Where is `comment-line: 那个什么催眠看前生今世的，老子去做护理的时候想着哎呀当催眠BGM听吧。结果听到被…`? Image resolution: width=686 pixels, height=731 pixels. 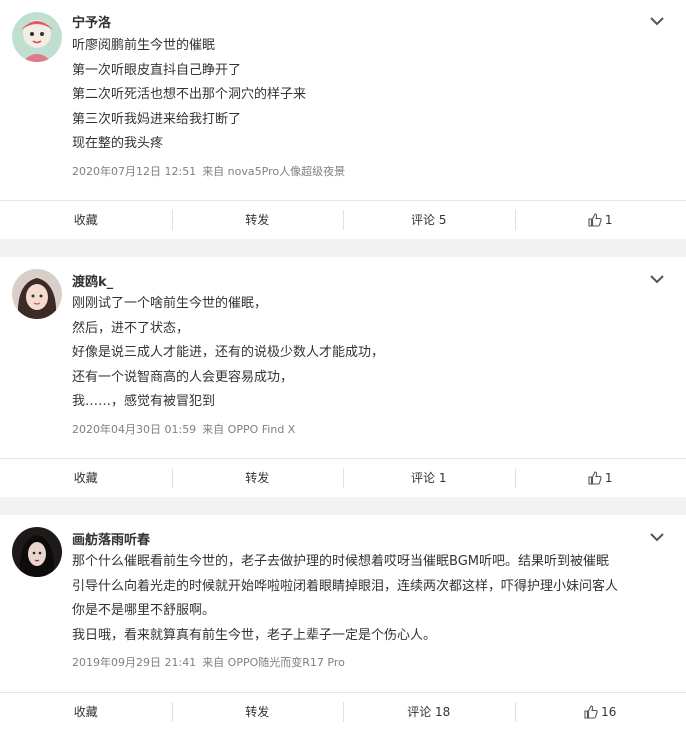 comment-line: 那个什么催眠看前生今世的，老子去做护理的时候想着哎呀当催眠BGM听吧。结果听到被… is located at coordinates (340, 561).